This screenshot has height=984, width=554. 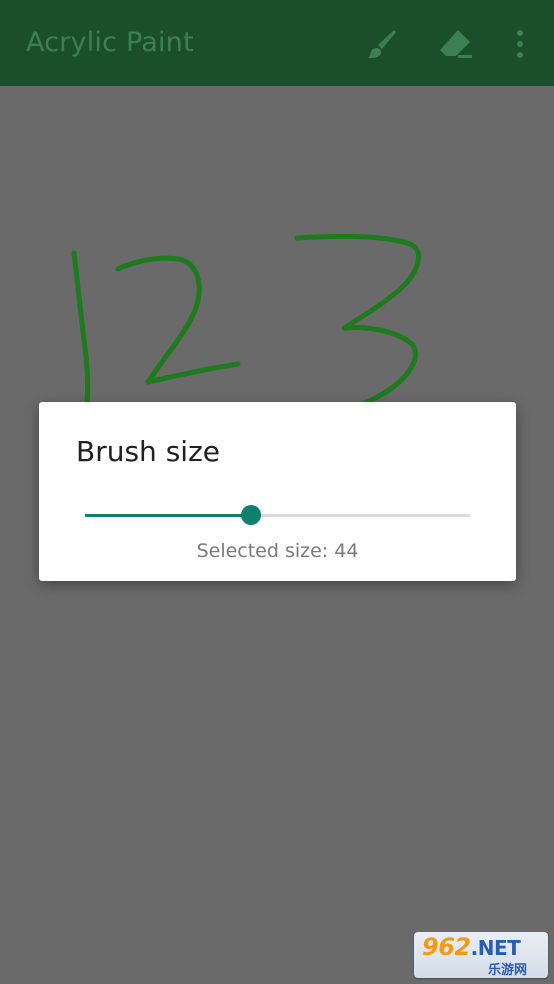 What do you see at coordinates (381, 44) in the screenshot?
I see `brush-icon` at bounding box center [381, 44].